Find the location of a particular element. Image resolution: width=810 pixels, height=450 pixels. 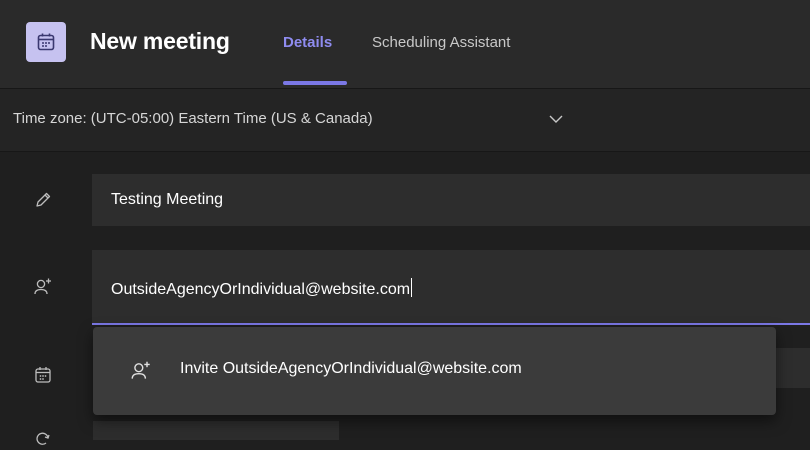

repeat-field is located at coordinates (216, 430).